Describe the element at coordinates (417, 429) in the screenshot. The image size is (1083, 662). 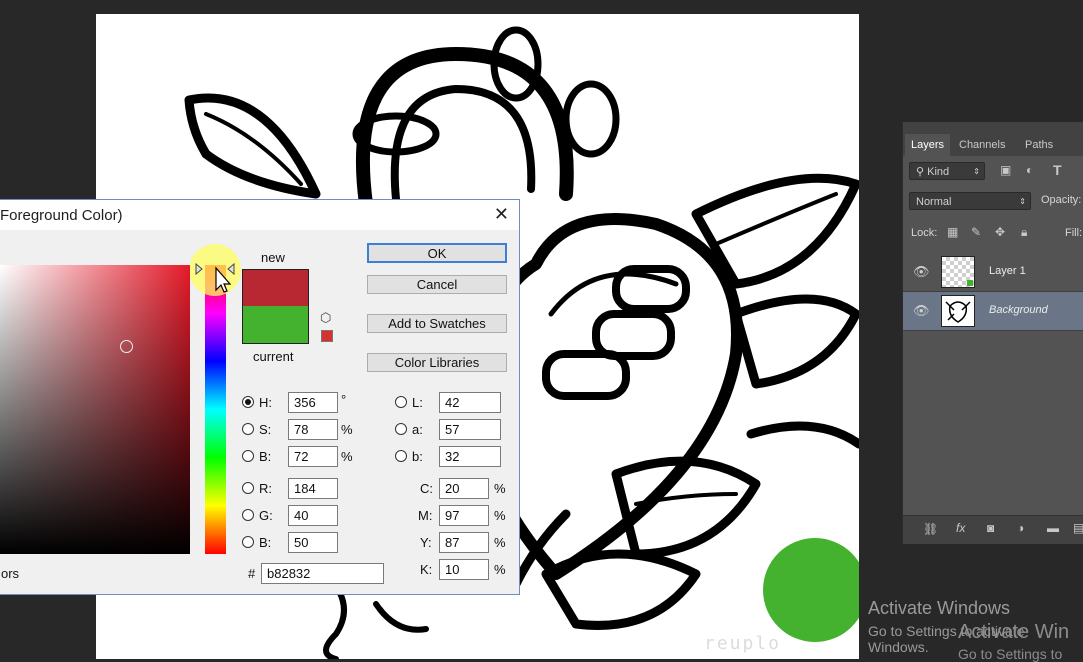
I see `a-label: a:` at that location.